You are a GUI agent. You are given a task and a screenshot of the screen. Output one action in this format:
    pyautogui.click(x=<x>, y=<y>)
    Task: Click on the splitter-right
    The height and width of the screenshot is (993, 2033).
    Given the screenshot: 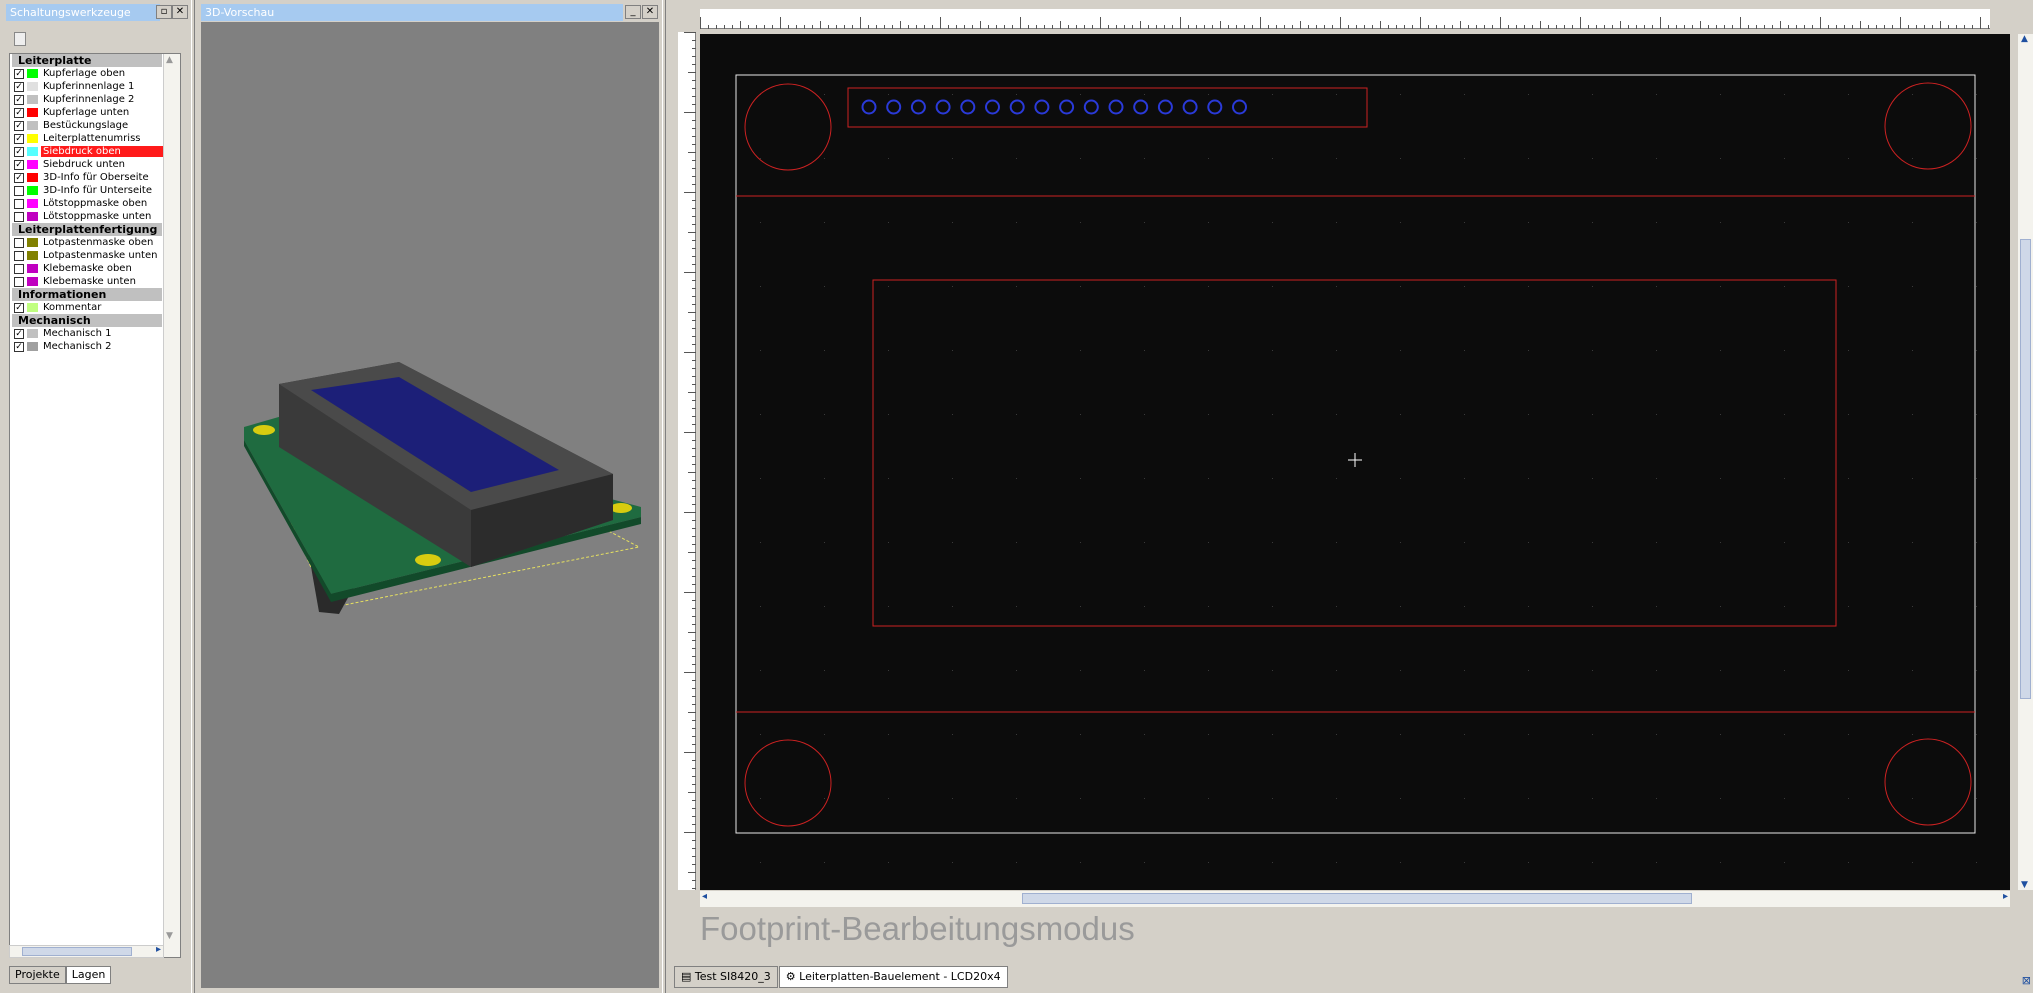 What is the action you would take?
    pyautogui.click(x=664, y=496)
    